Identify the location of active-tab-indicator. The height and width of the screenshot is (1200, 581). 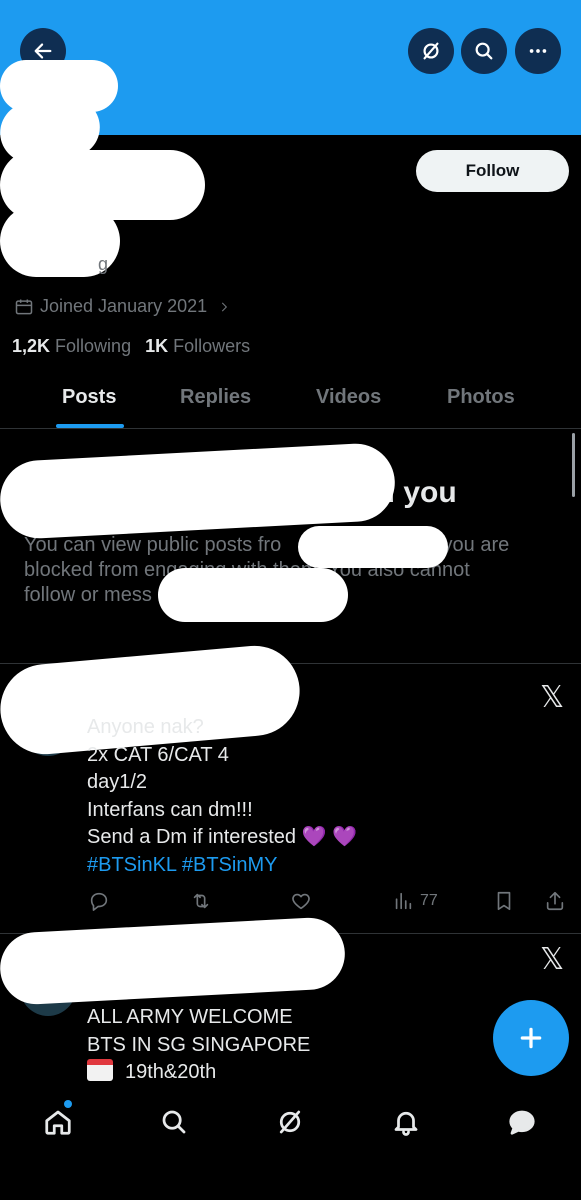
(90, 426).